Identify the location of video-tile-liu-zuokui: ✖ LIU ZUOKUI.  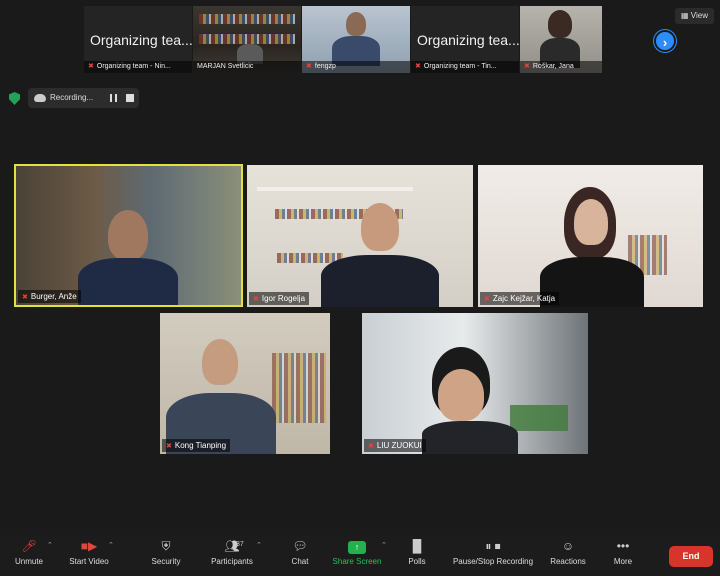
(475, 383).